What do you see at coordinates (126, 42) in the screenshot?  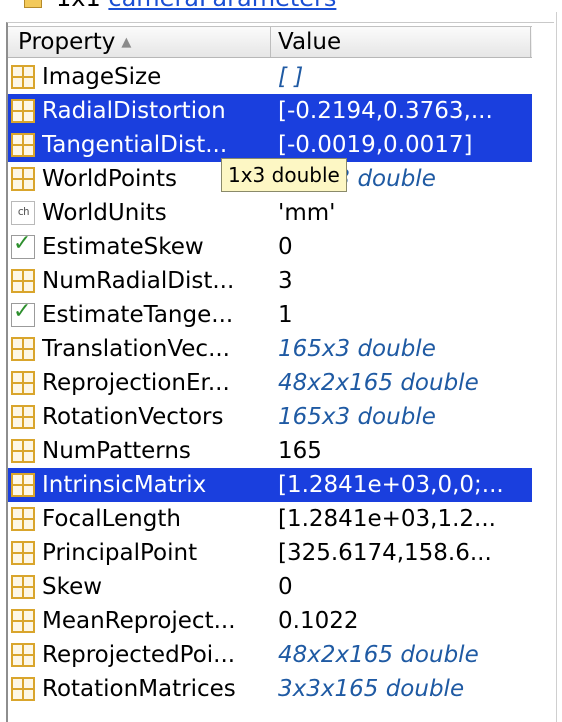 I see `sort-ascending-icon: ▲` at bounding box center [126, 42].